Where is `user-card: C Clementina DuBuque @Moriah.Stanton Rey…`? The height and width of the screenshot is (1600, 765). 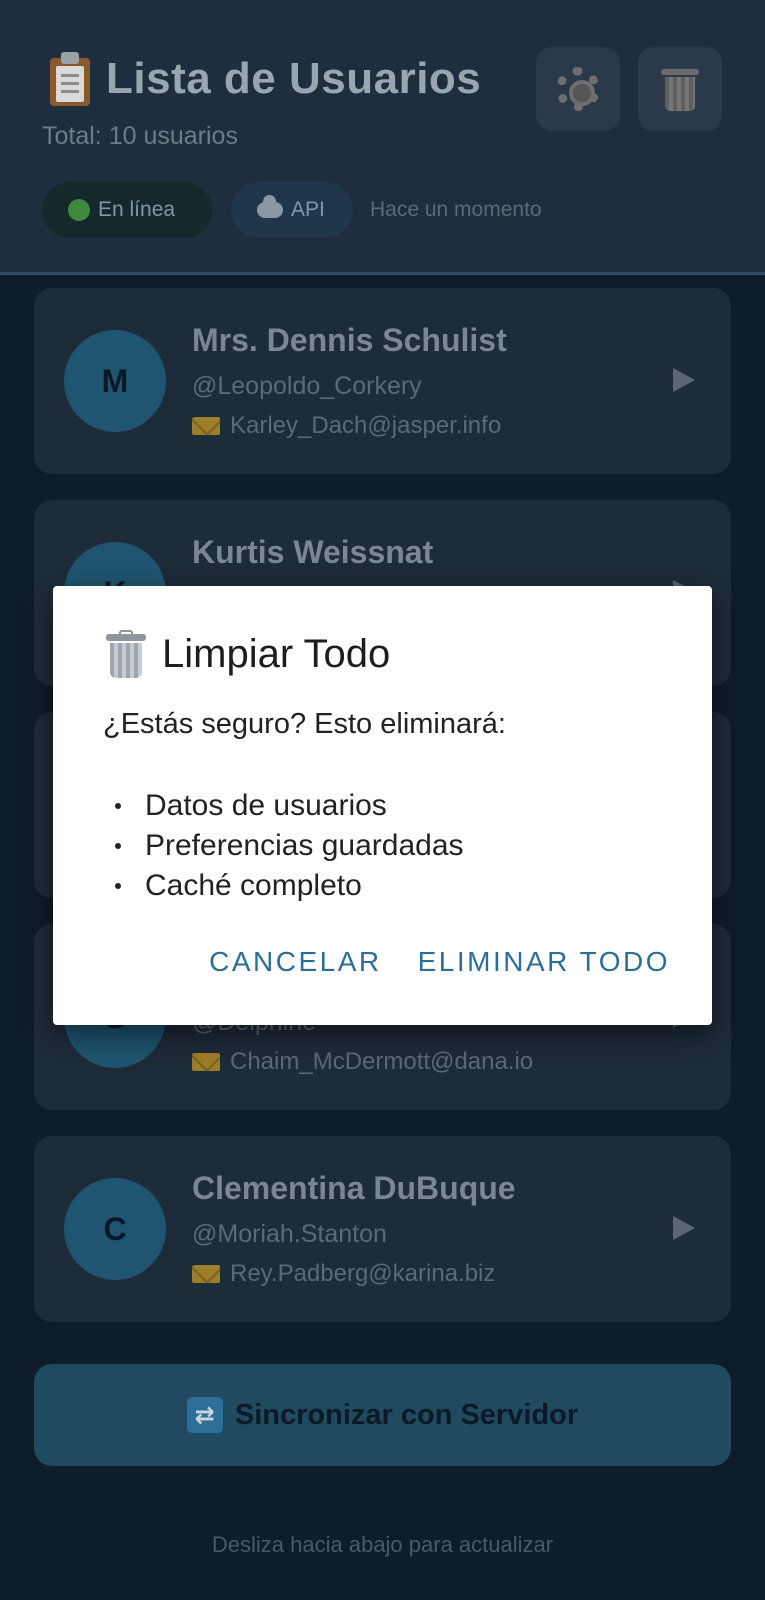 user-card: C Clementina DuBuque @Moriah.Stanton Rey… is located at coordinates (382, 1229).